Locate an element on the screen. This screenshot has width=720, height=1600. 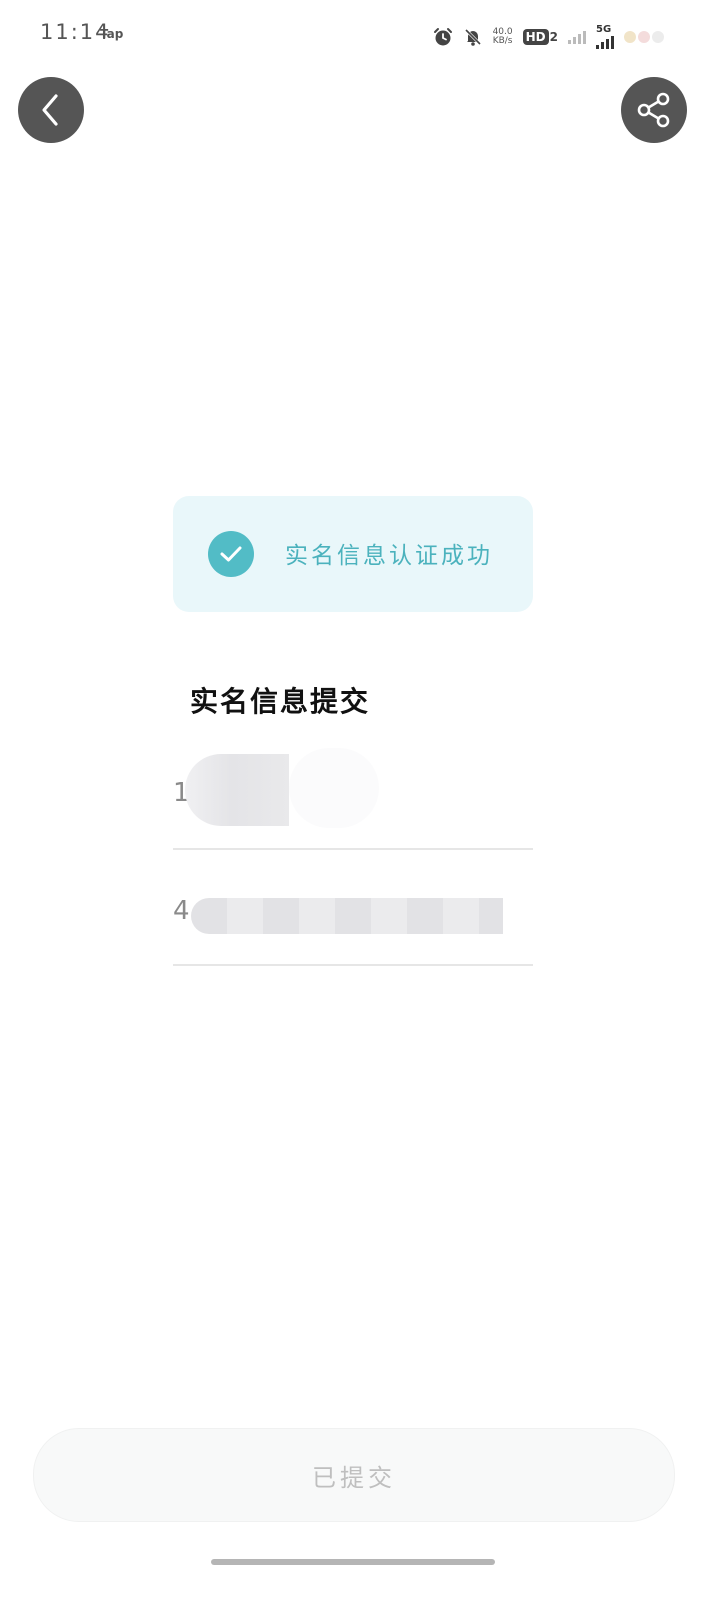
share-button is located at coordinates (654, 110).